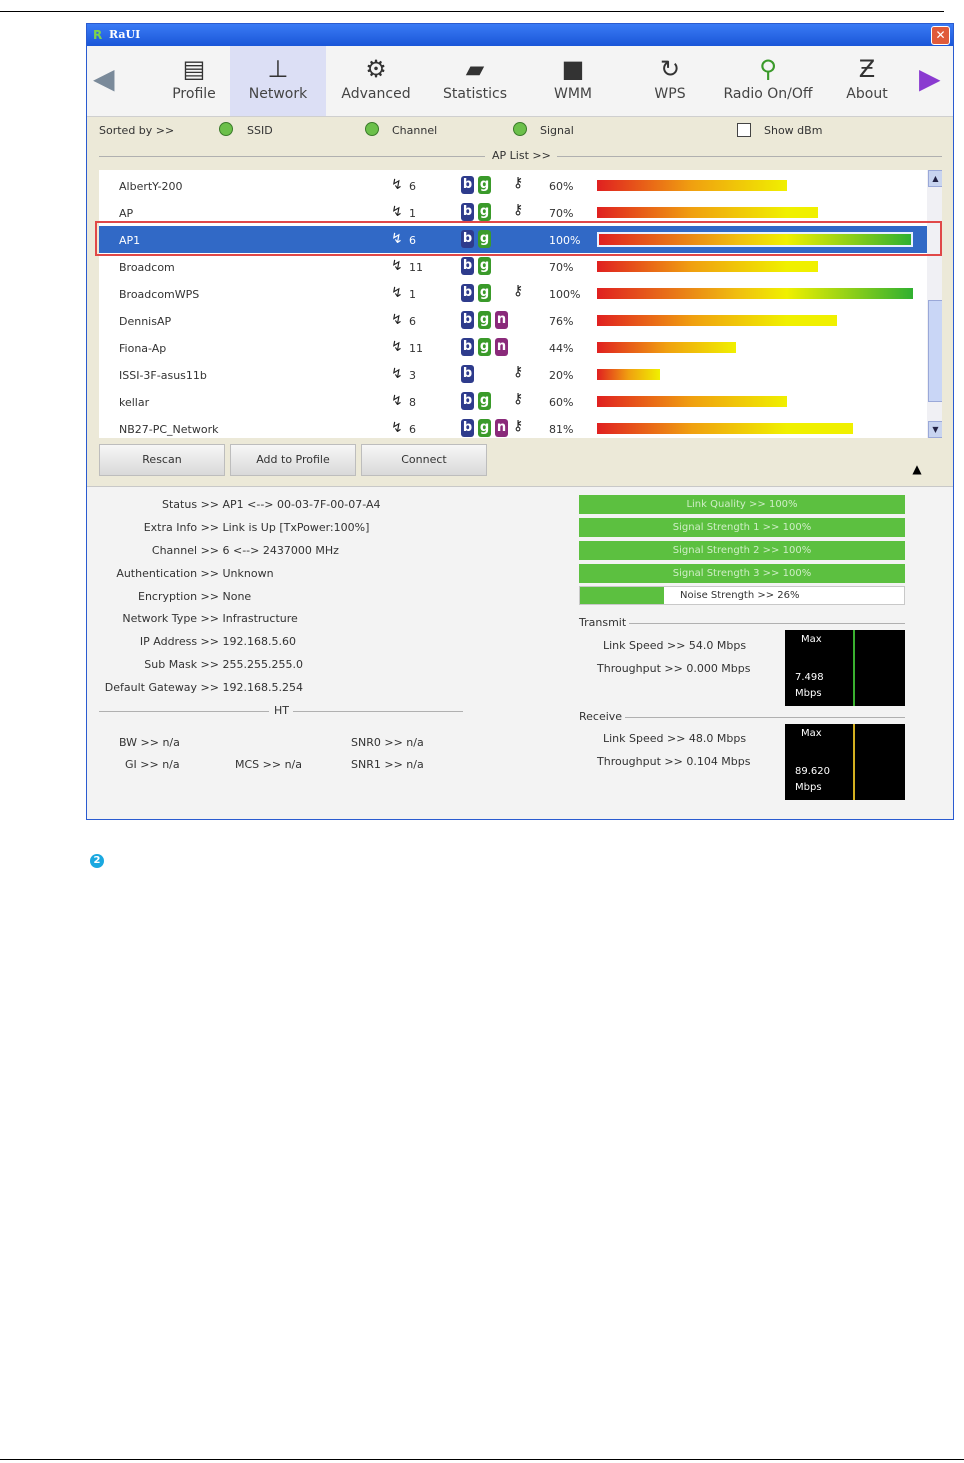  I want to click on submask-key: Sub Mask >>, so click(181, 664).